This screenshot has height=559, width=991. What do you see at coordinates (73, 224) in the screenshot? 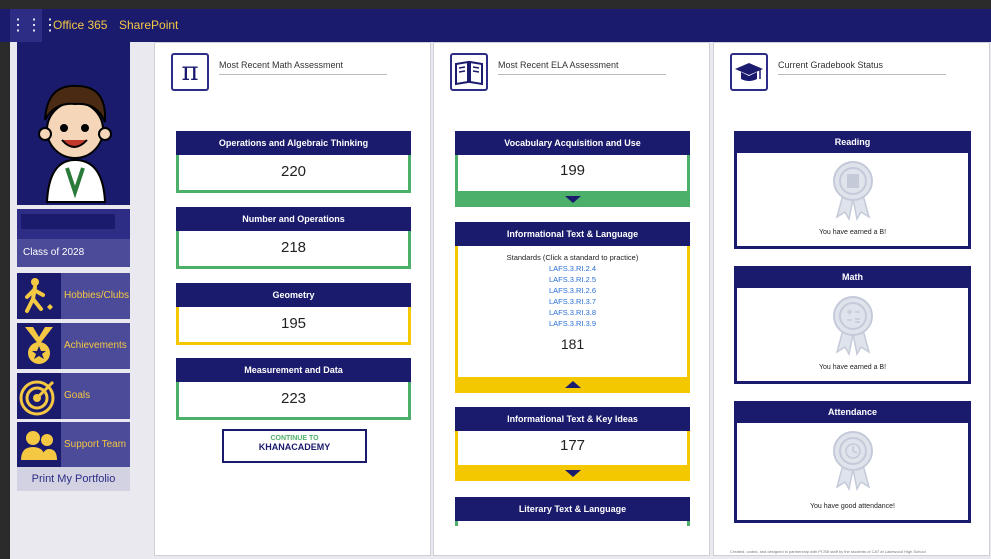
I see `student-name-bar` at bounding box center [73, 224].